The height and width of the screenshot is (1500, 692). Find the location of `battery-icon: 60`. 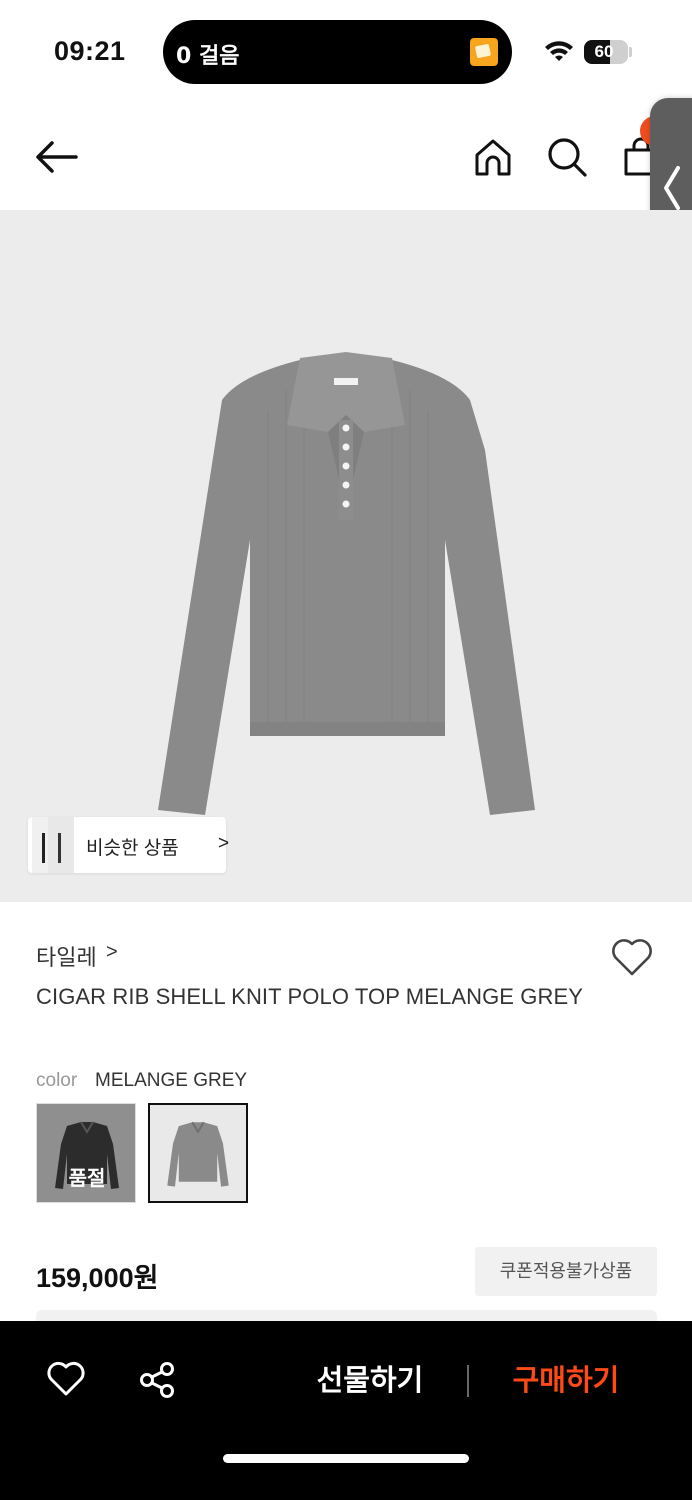

battery-icon: 60 is located at coordinates (606, 52).